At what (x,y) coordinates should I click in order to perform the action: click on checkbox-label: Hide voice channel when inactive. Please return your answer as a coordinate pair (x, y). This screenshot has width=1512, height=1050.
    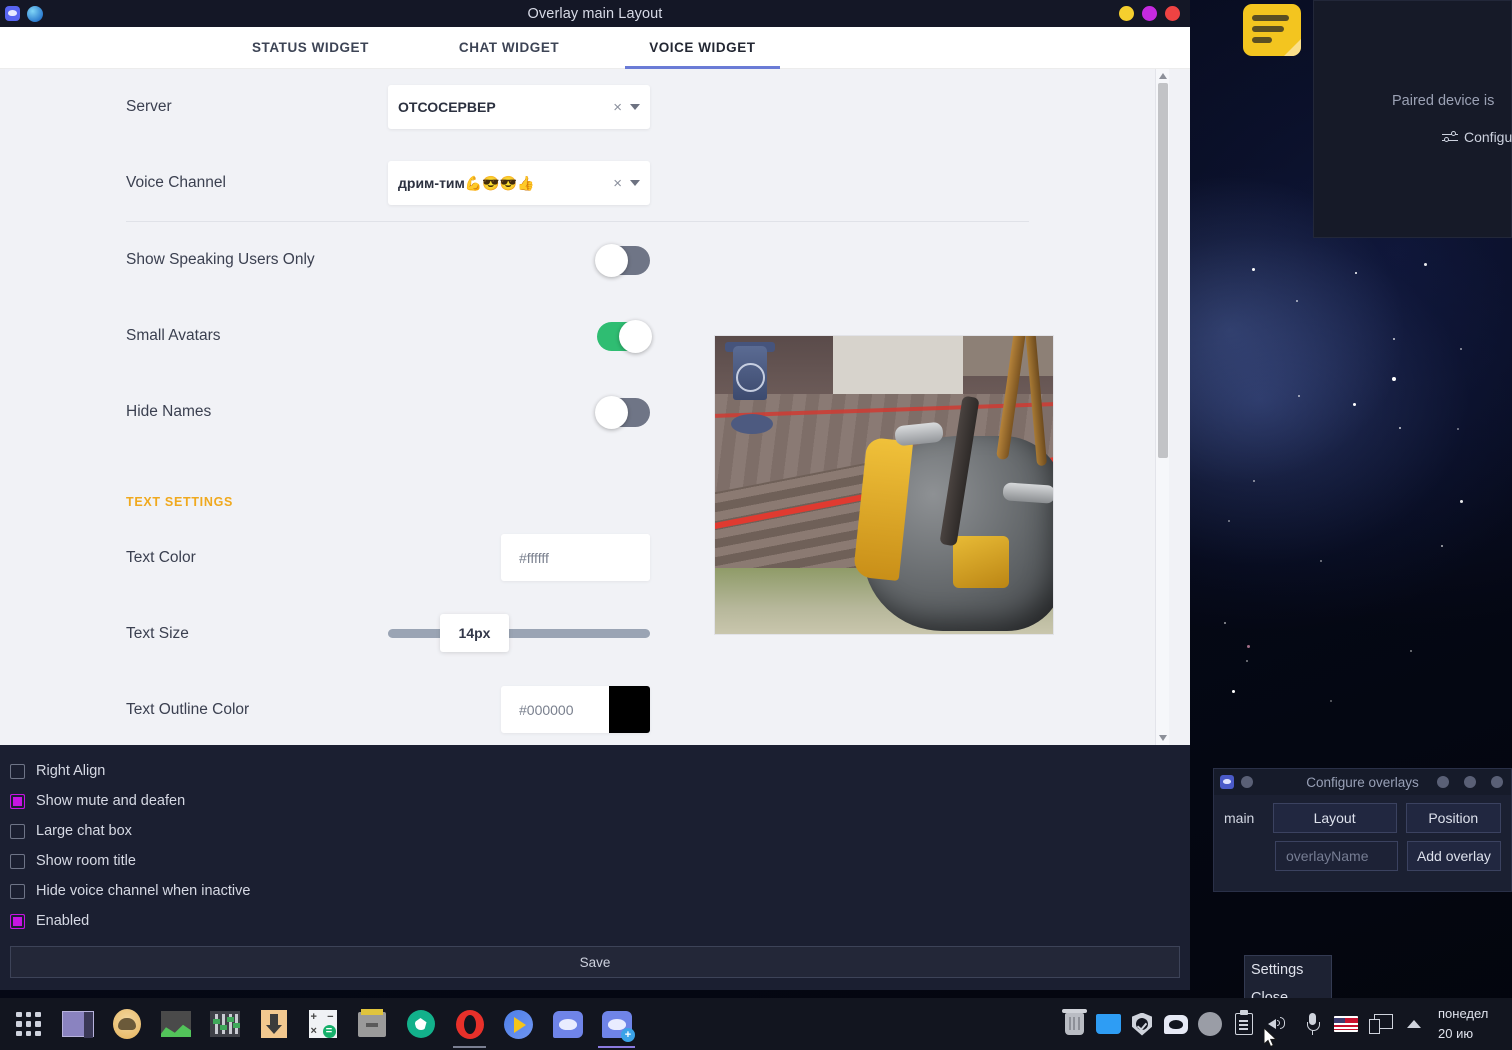
    Looking at the image, I should click on (143, 891).